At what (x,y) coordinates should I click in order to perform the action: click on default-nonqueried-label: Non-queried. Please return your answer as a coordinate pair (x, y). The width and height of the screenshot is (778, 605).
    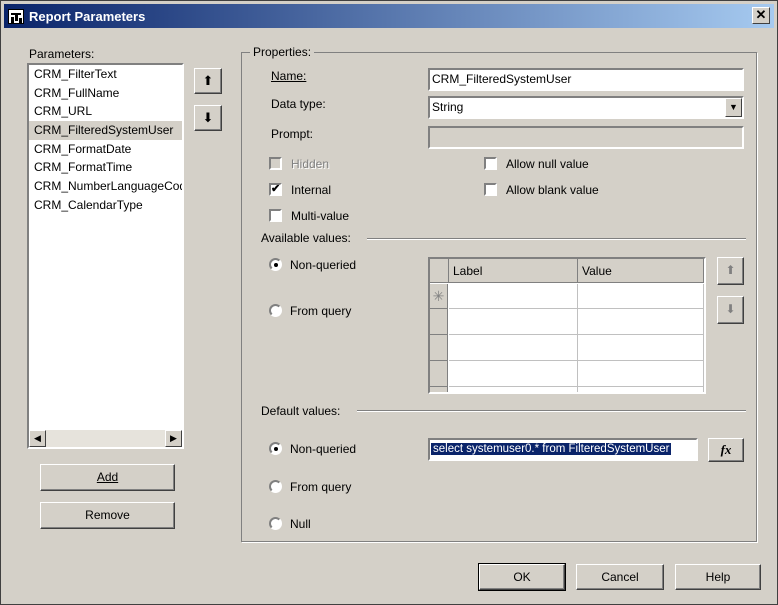
    Looking at the image, I should click on (323, 449).